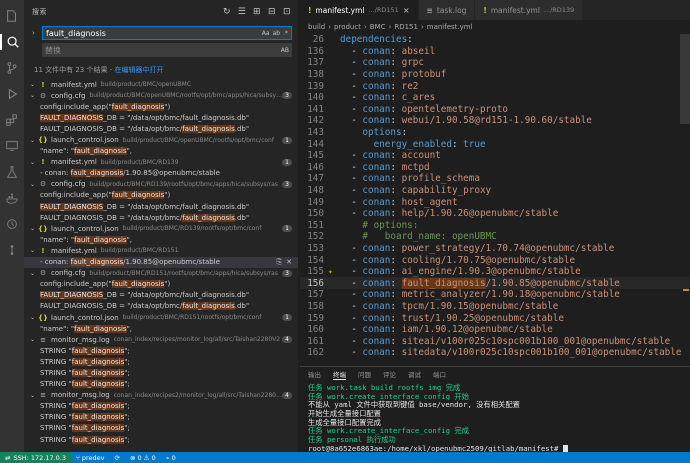  Describe the element at coordinates (495, 98) in the screenshot. I see `code-line: 140 - conan: c_ares` at that location.